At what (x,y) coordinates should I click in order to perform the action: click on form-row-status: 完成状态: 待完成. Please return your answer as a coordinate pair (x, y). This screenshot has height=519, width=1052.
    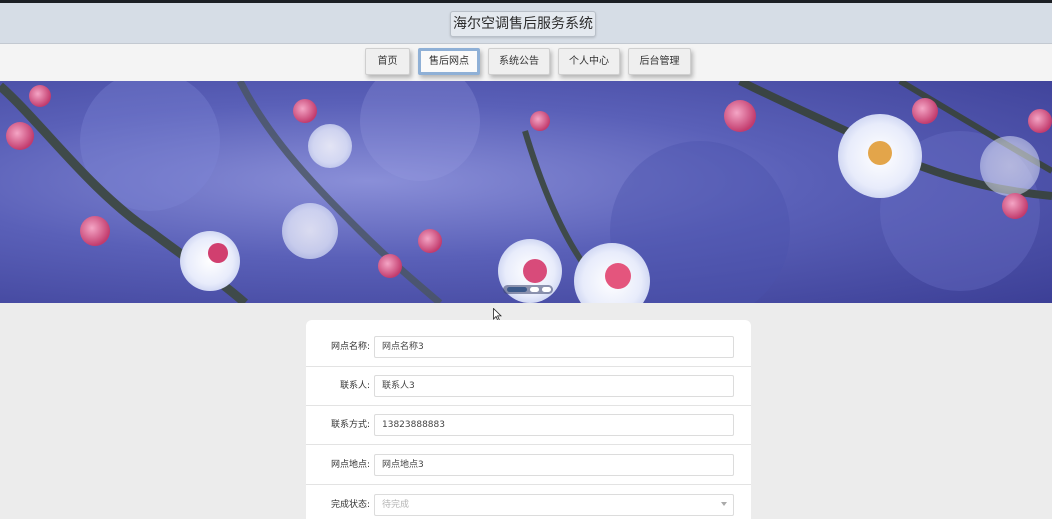
    Looking at the image, I should click on (528, 502).